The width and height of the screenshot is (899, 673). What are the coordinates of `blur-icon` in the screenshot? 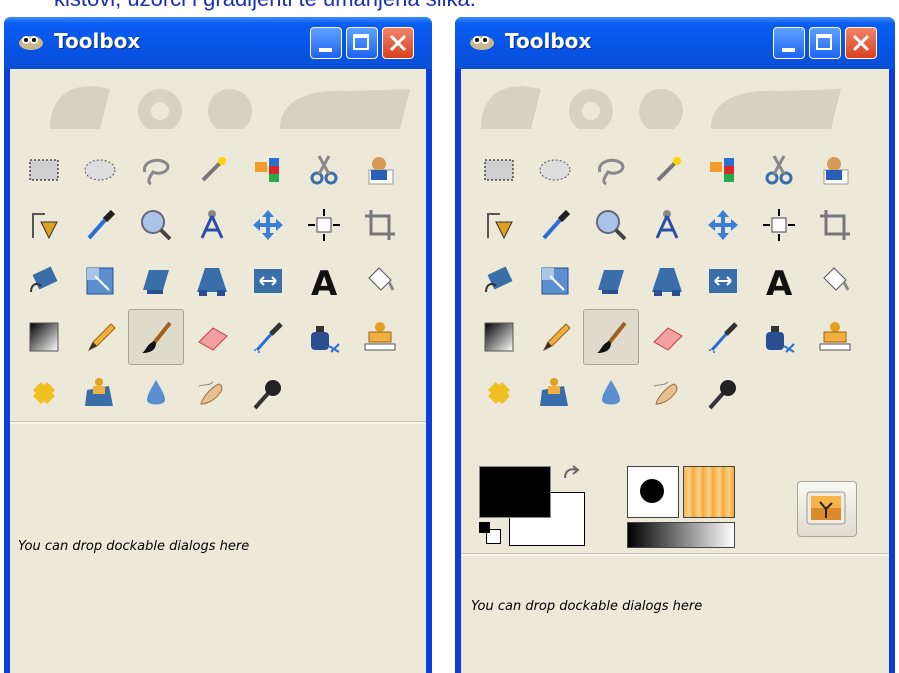 It's located at (611, 392).